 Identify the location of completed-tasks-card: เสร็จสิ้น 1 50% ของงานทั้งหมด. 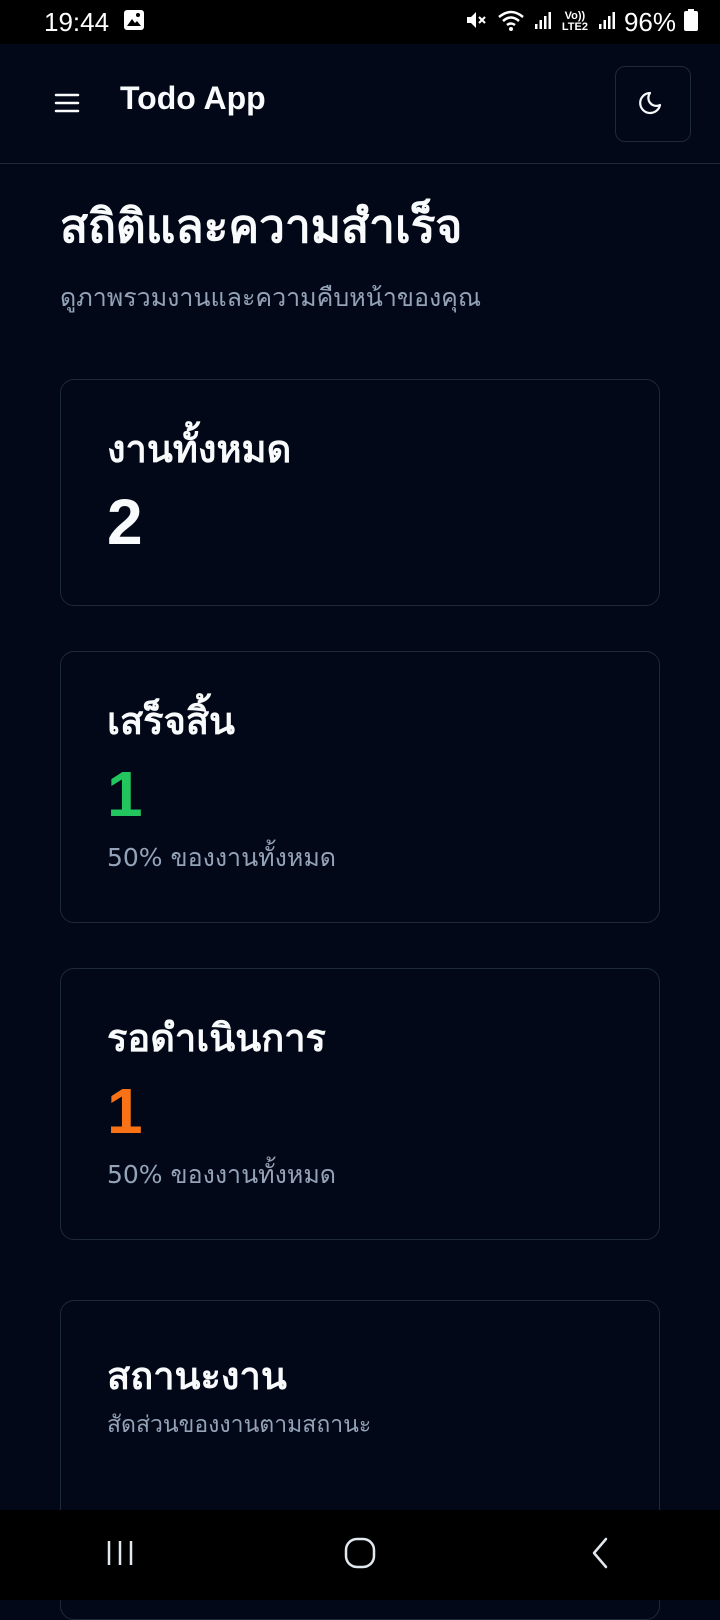
(360, 787).